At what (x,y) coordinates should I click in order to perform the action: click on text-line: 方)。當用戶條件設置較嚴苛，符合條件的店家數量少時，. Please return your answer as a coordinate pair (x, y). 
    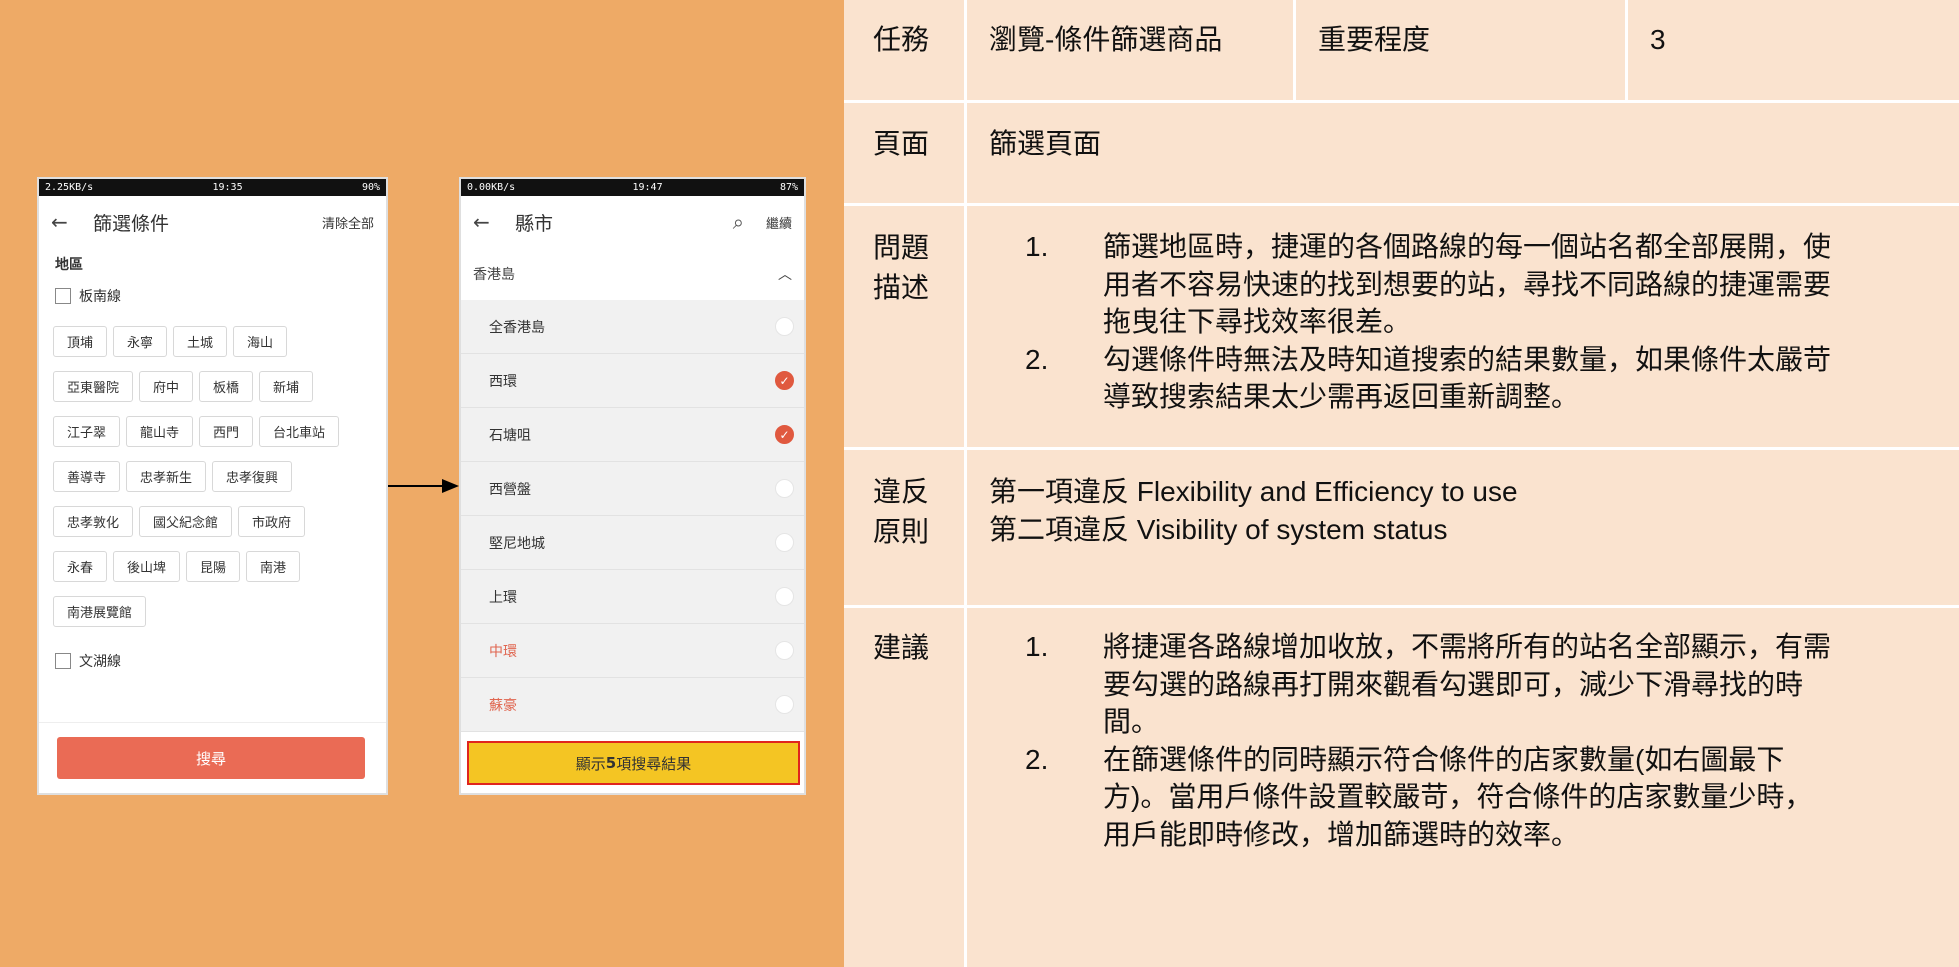
    Looking at the image, I should click on (1458, 796).